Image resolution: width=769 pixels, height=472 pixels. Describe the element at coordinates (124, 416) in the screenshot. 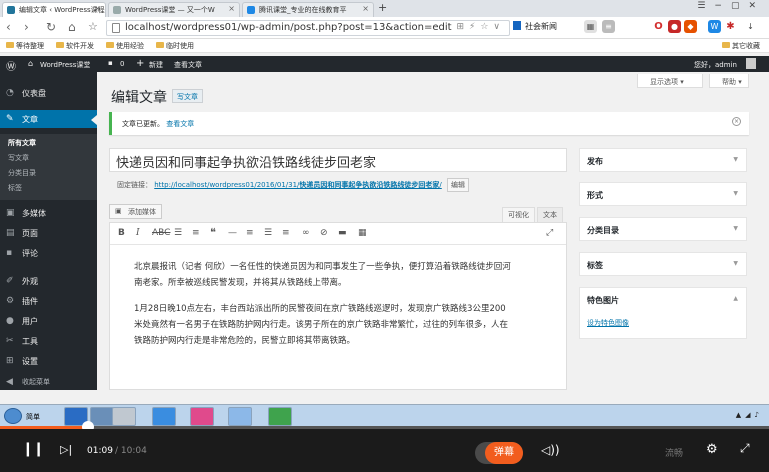

I see `computer-icon` at that location.